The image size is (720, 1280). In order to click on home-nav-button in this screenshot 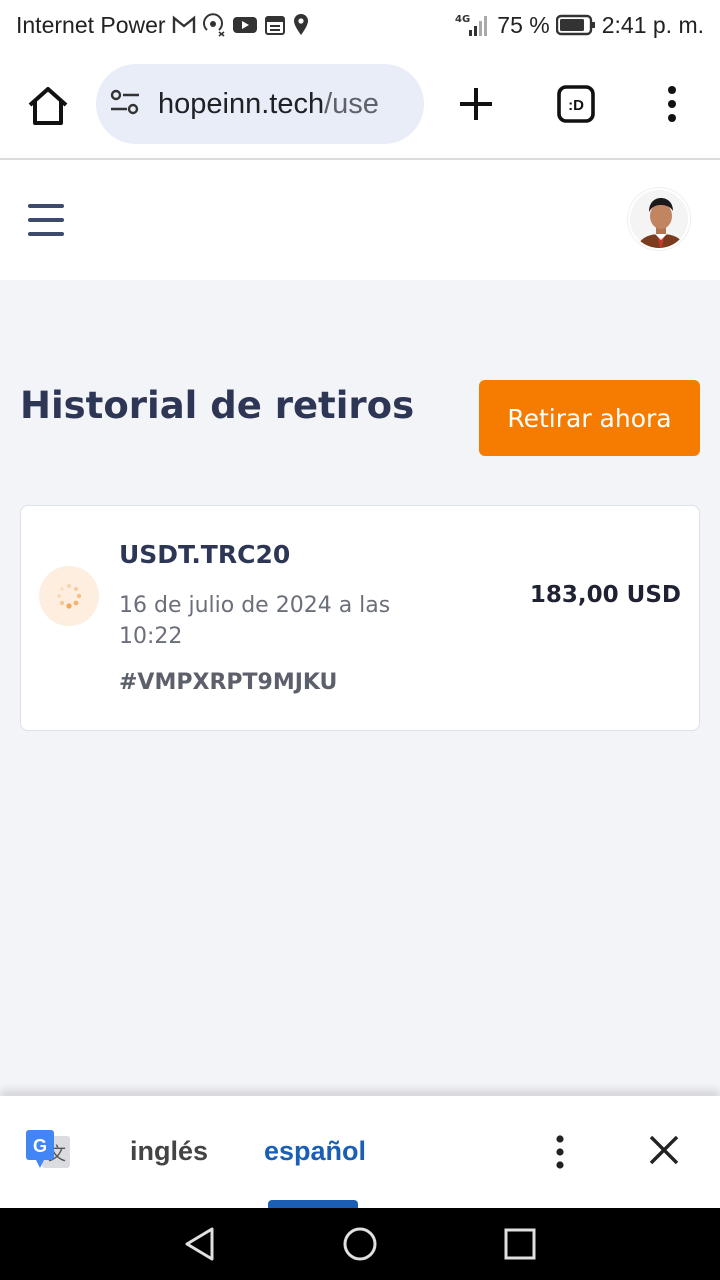, I will do `click(360, 1244)`.